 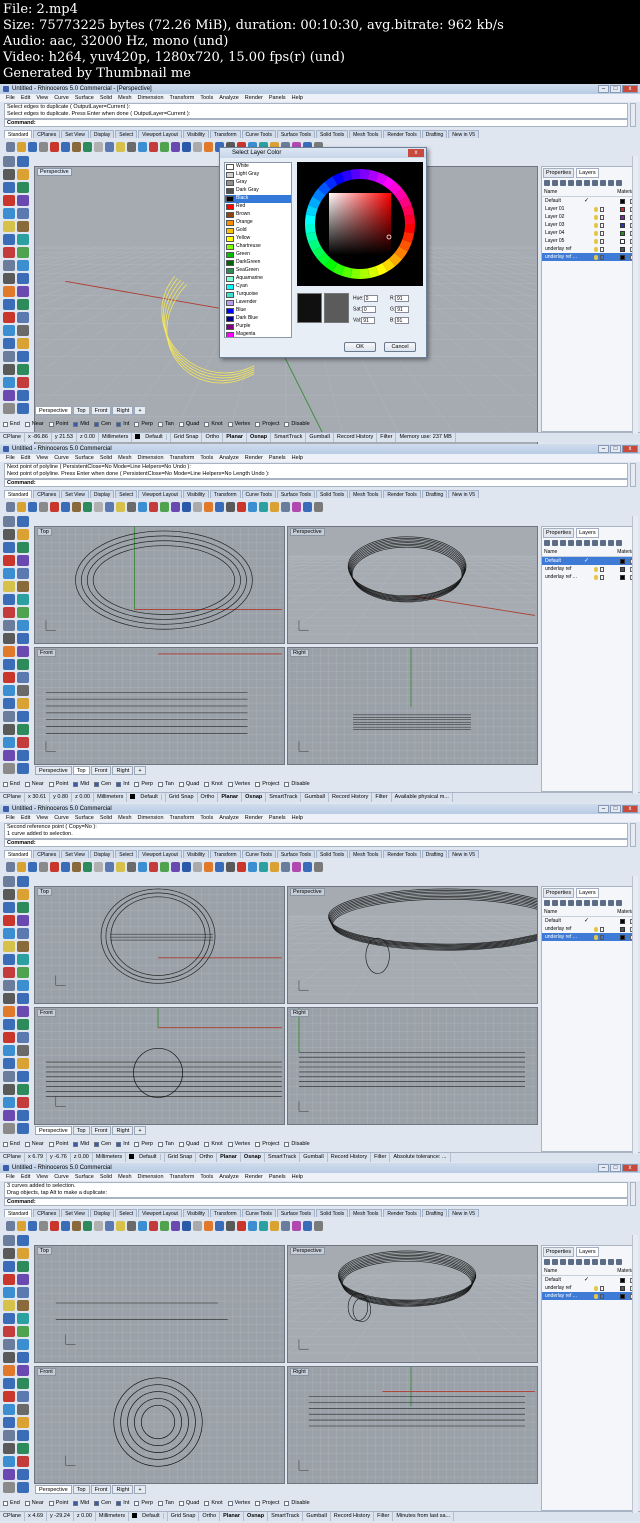 I want to click on viewport-perspective: Perspective, so click(x=412, y=1304).